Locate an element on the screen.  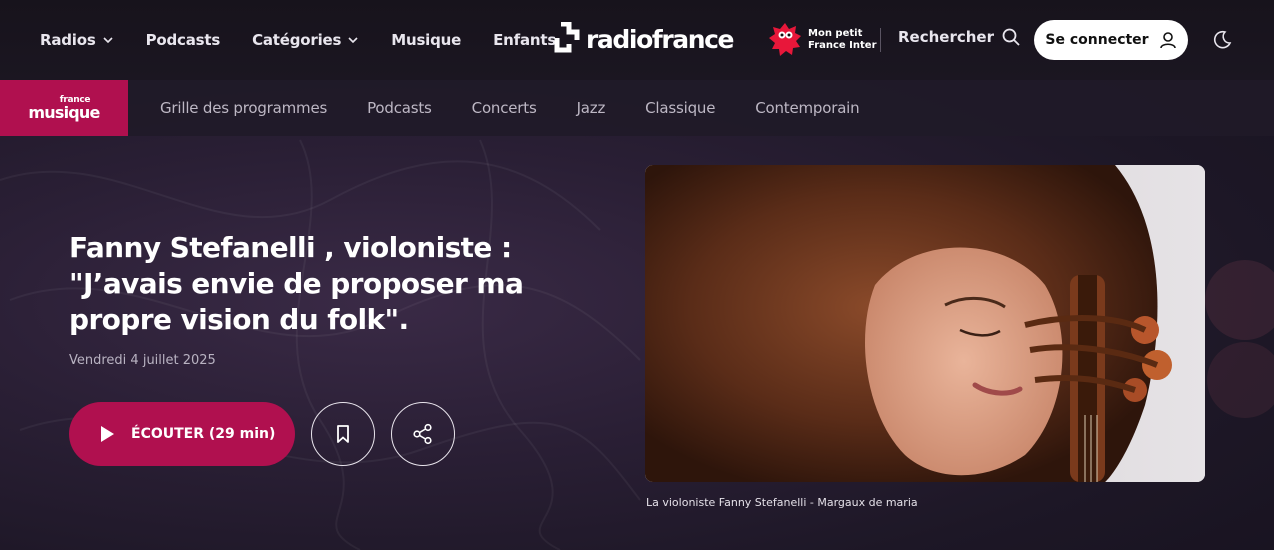
bookmark-button is located at coordinates (343, 434).